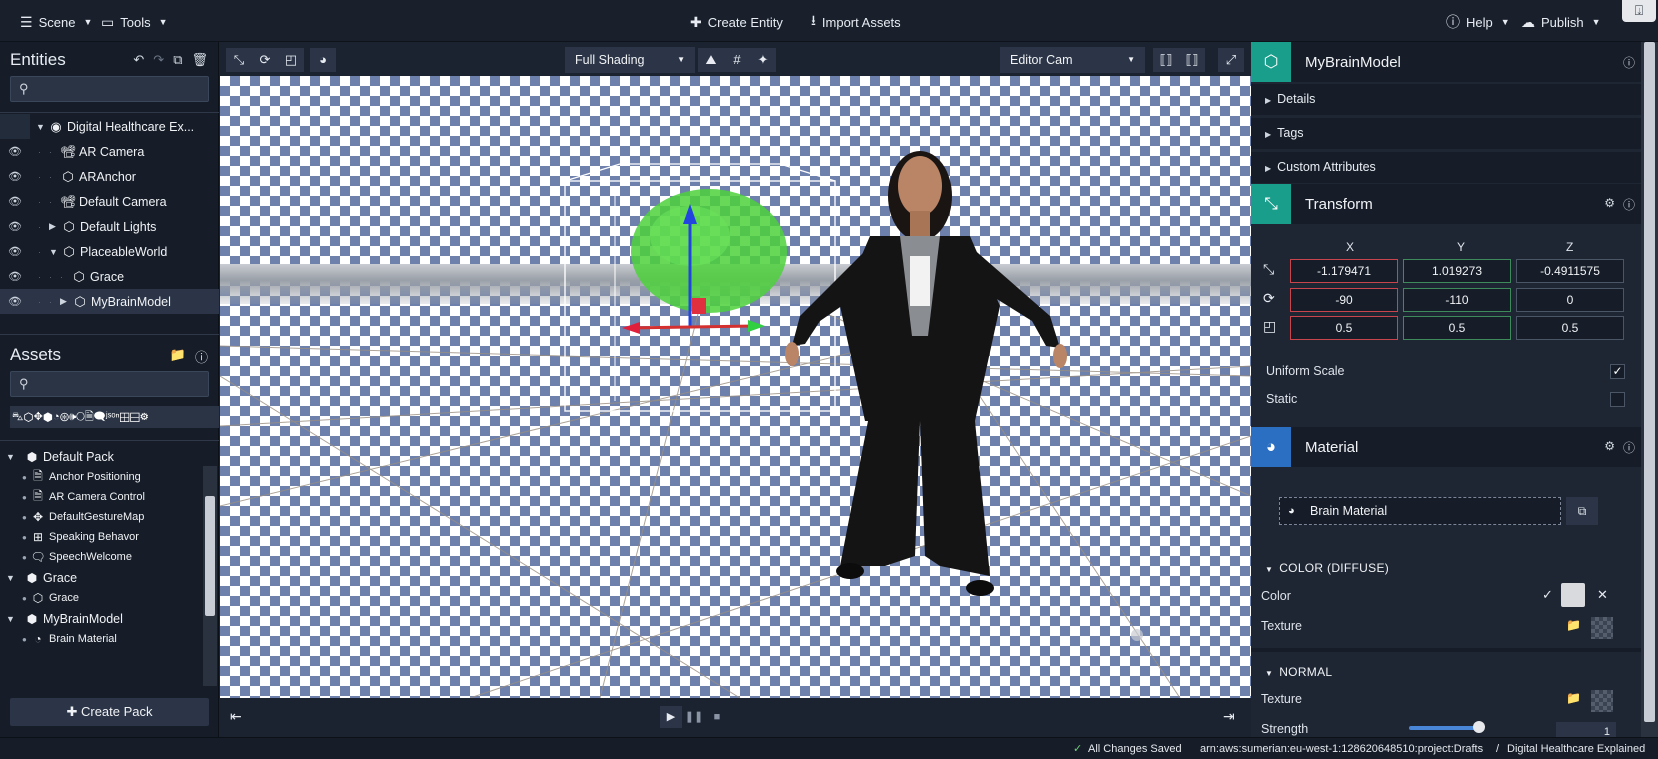 The height and width of the screenshot is (759, 1658). Describe the element at coordinates (1602, 595) in the screenshot. I see `close-icon: ✕` at that location.